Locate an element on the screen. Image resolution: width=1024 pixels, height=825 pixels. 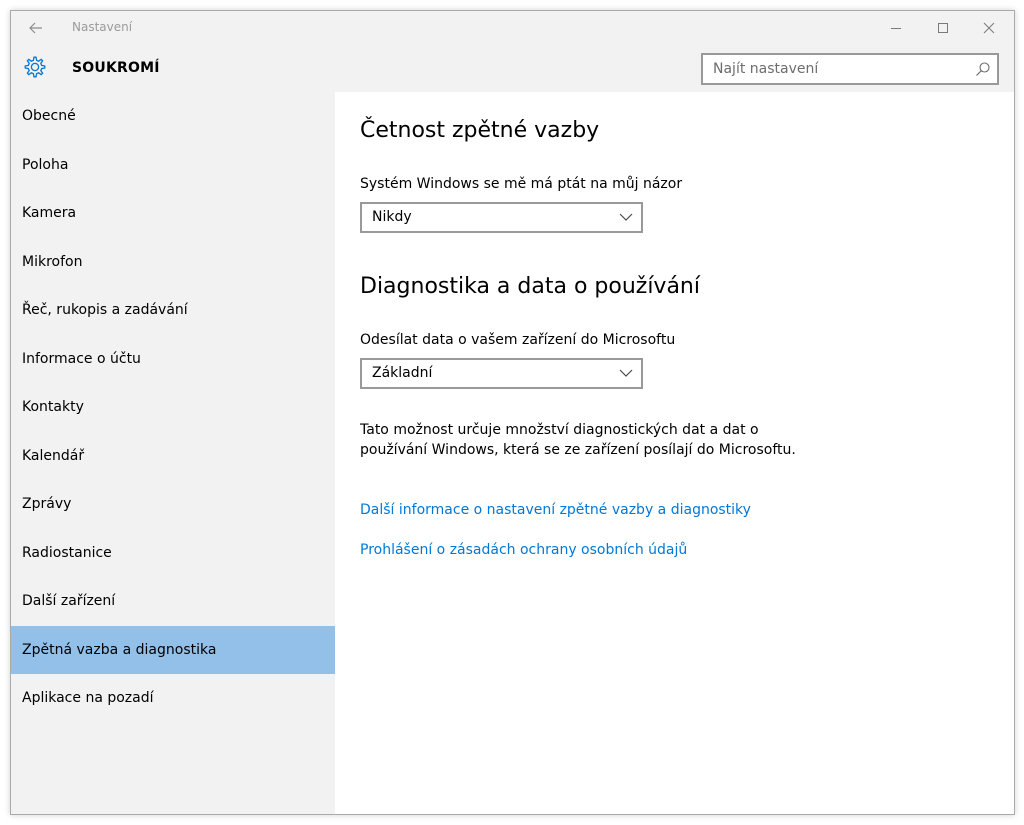
sidebar-item-messaging: Zprávy is located at coordinates (173, 504).